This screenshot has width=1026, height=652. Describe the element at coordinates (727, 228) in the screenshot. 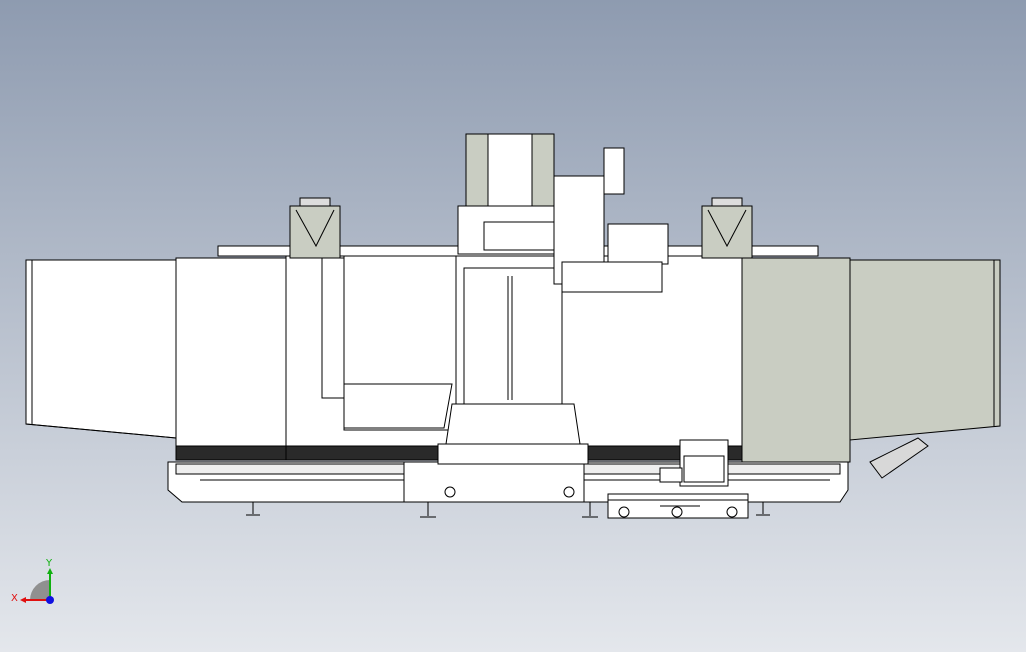

I see `right-filter-unit` at that location.